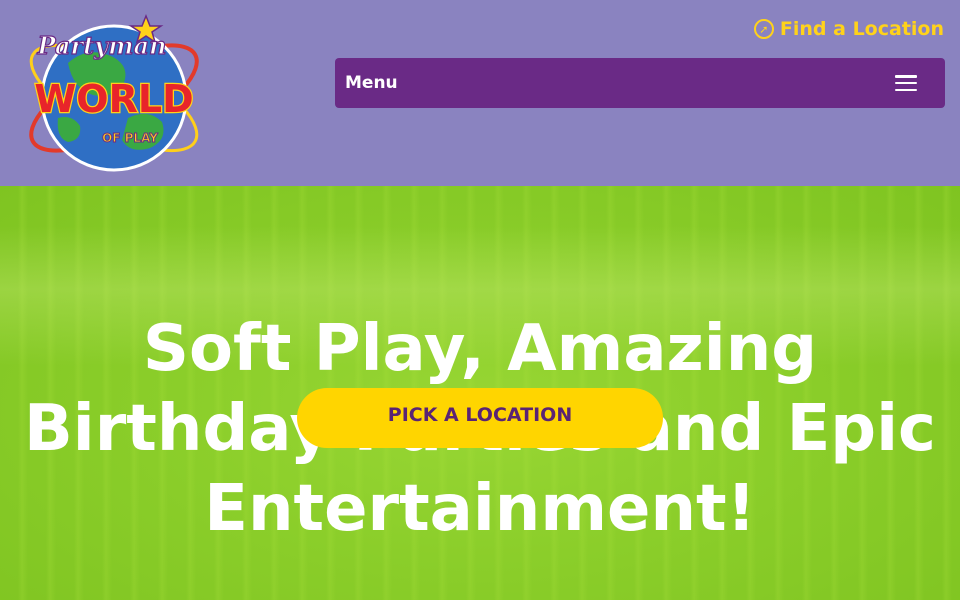 This screenshot has height=600, width=960. I want to click on find-location-link: ➚ Find a Location, so click(848, 29).